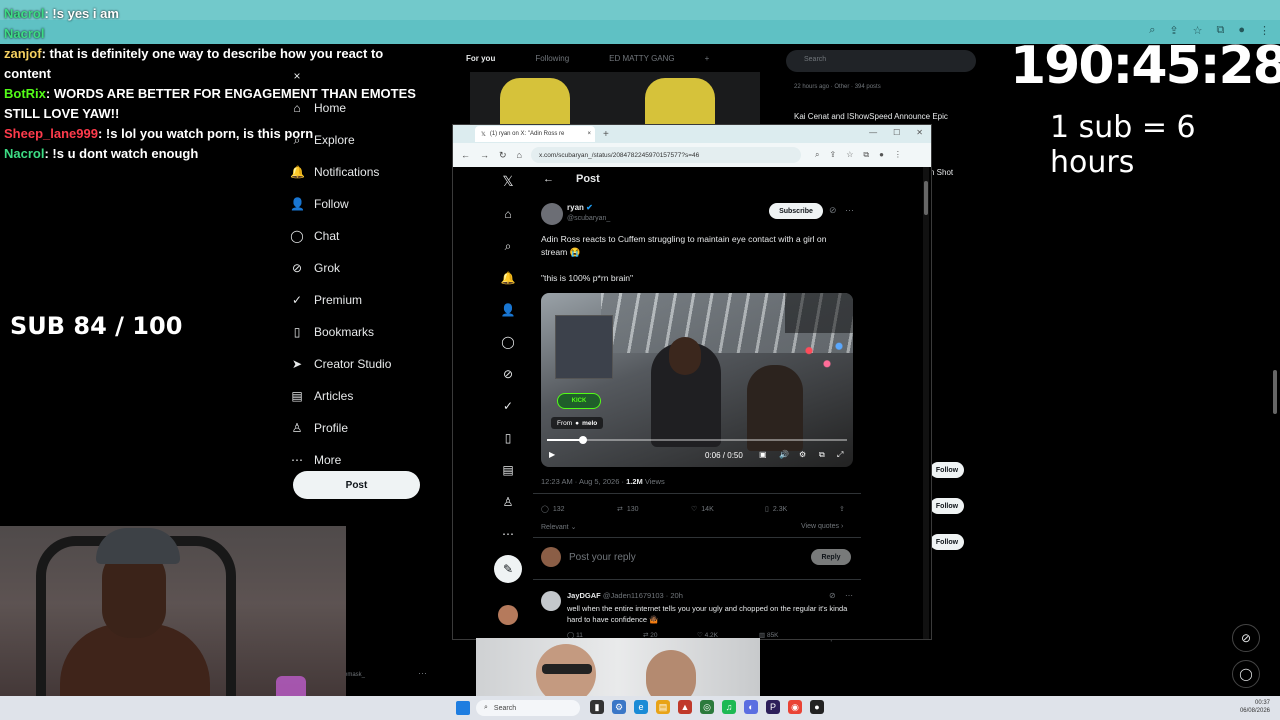 This screenshot has width=1280, height=720. Describe the element at coordinates (597, 707) in the screenshot. I see `task-view-icon: ▮` at that location.